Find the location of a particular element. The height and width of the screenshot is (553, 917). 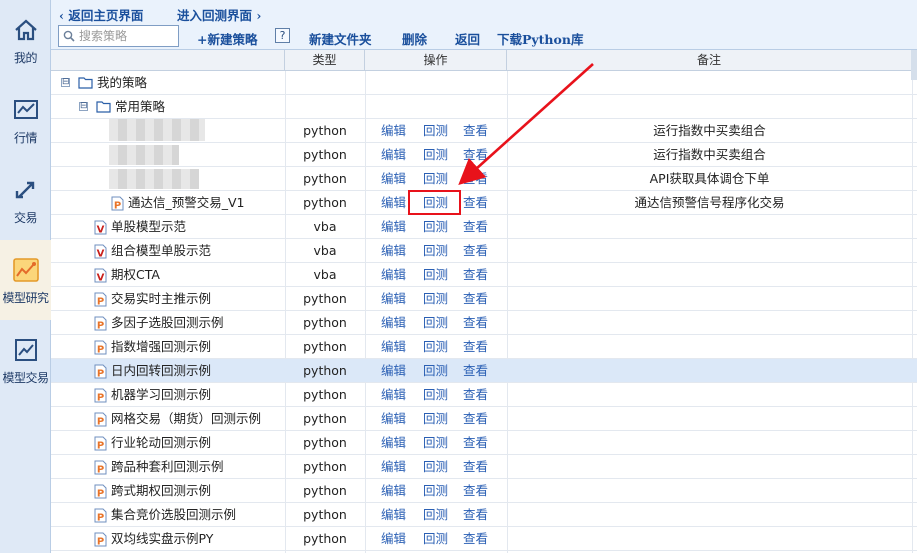

table-row: P 跨式期权回测示例 python 编辑 回测 查看 is located at coordinates (484, 491).